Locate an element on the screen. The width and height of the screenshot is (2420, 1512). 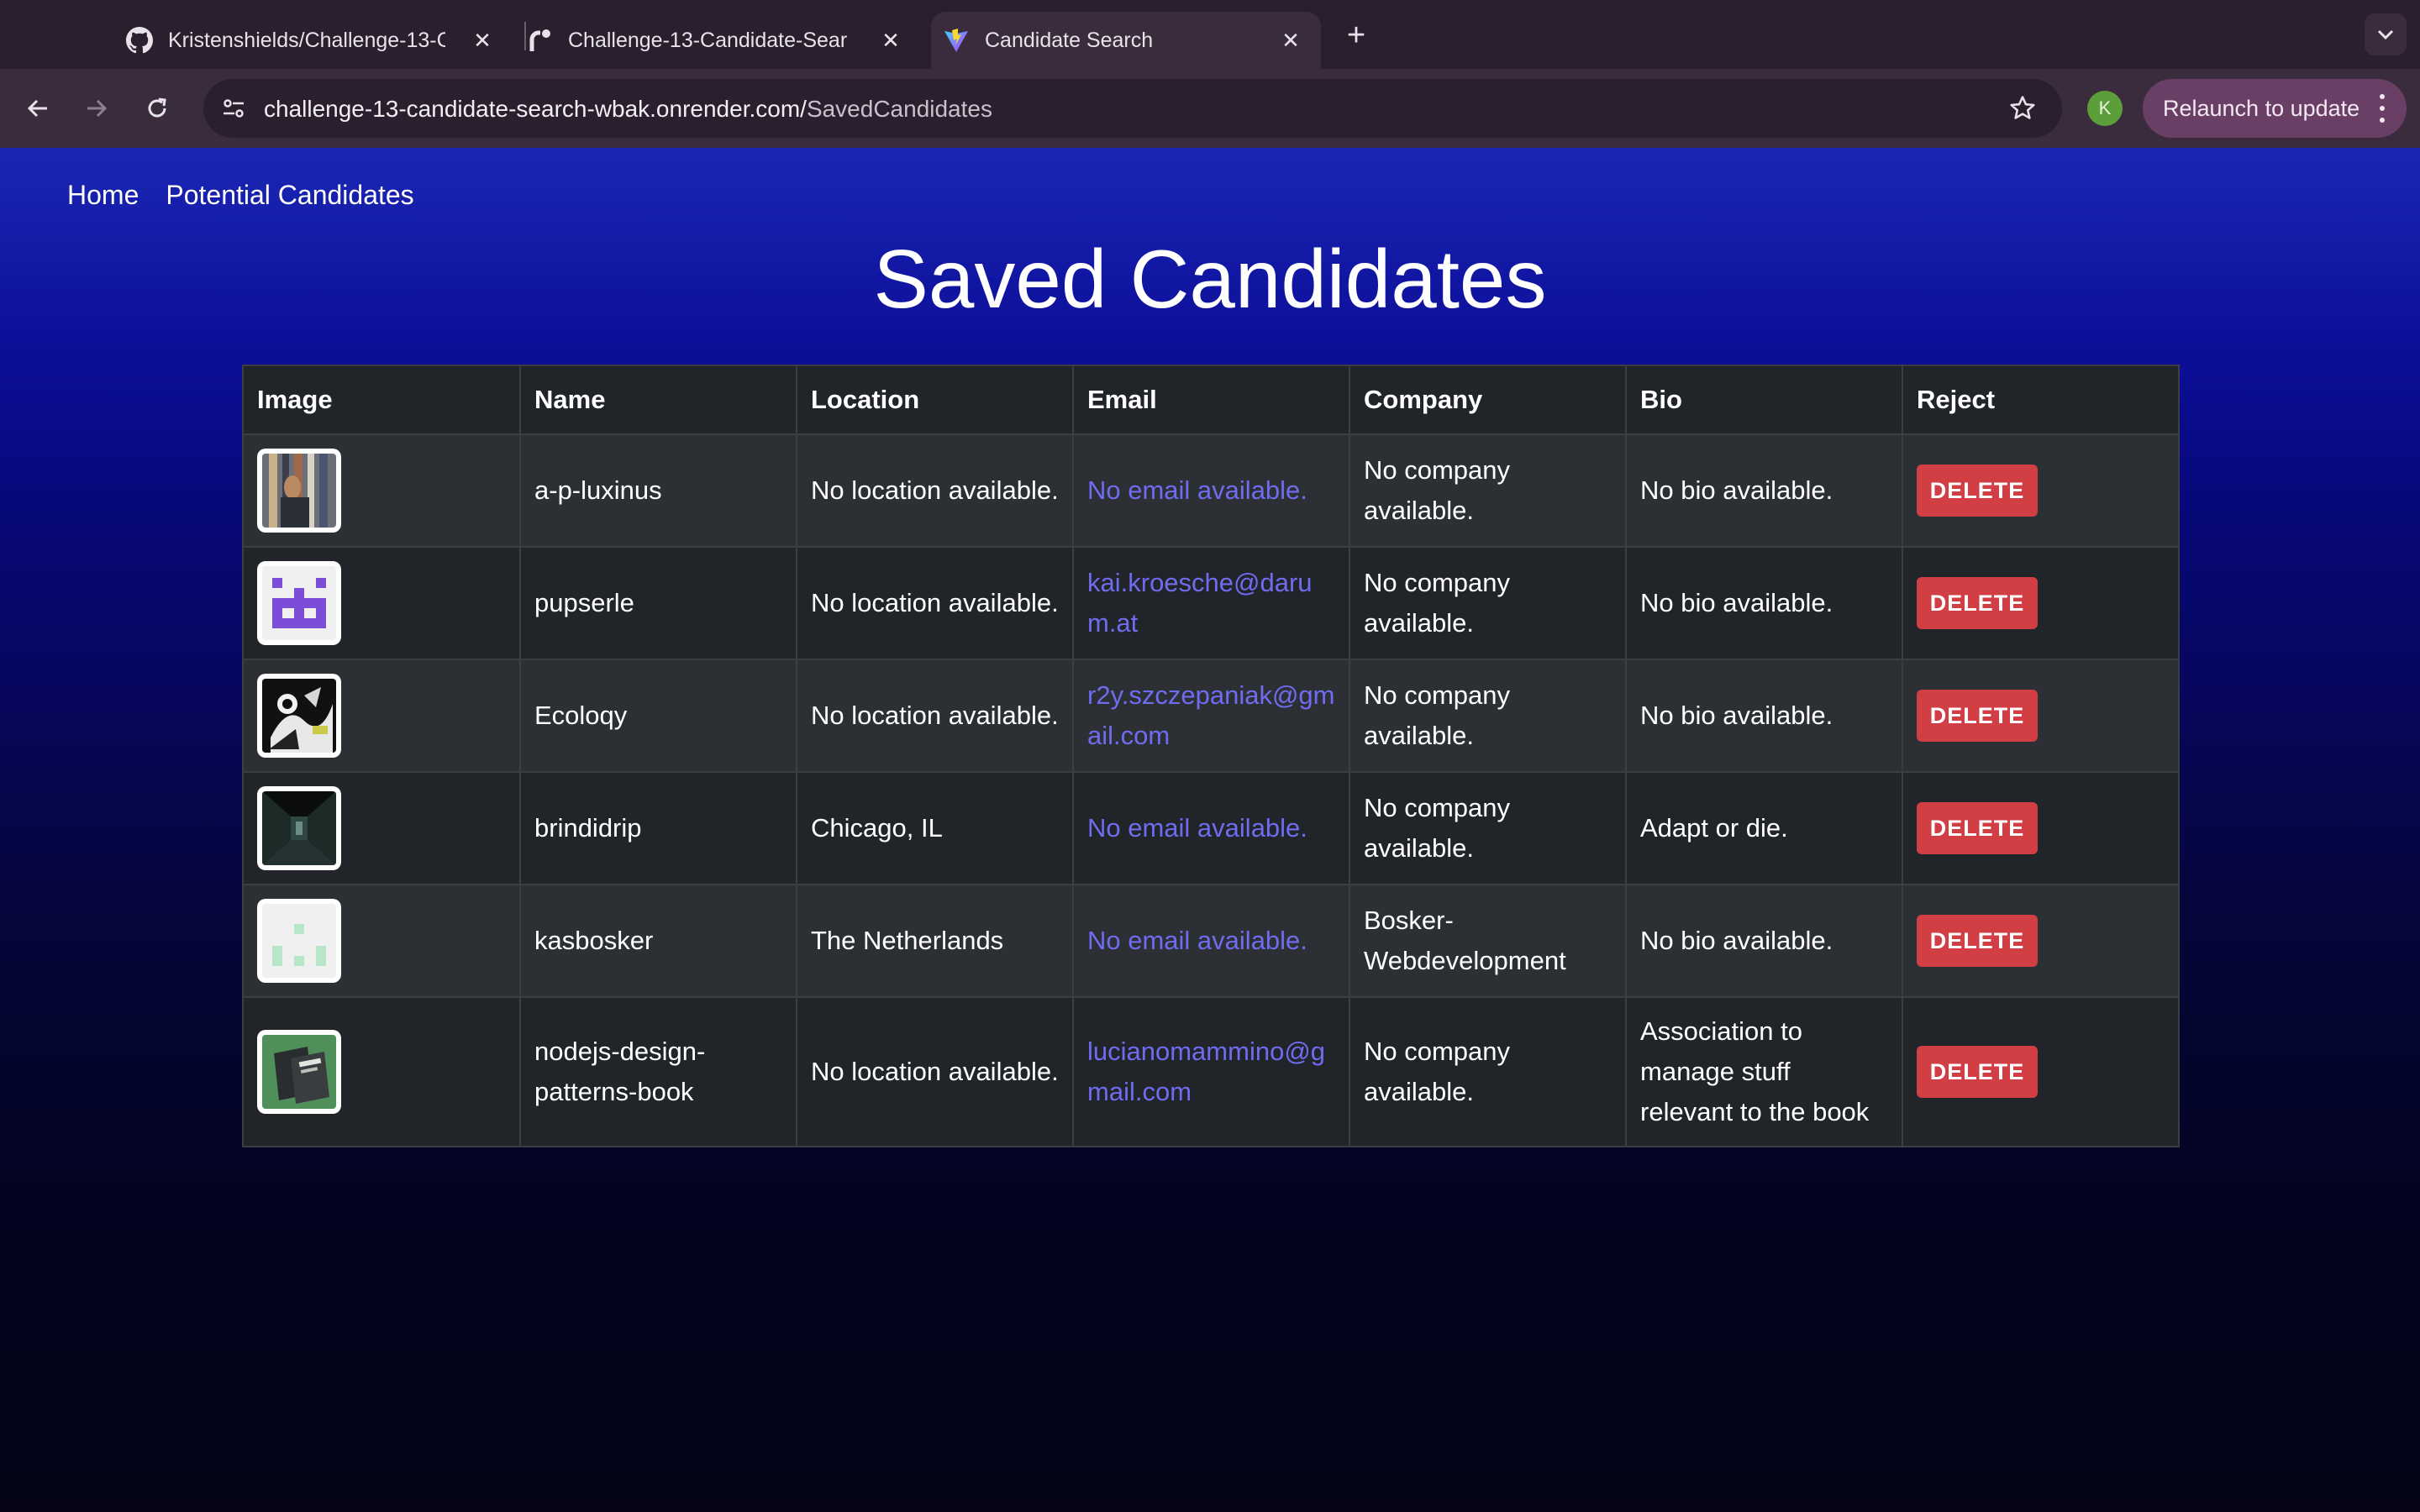
site-nav: Home Potential Candidates is located at coordinates (240, 195).